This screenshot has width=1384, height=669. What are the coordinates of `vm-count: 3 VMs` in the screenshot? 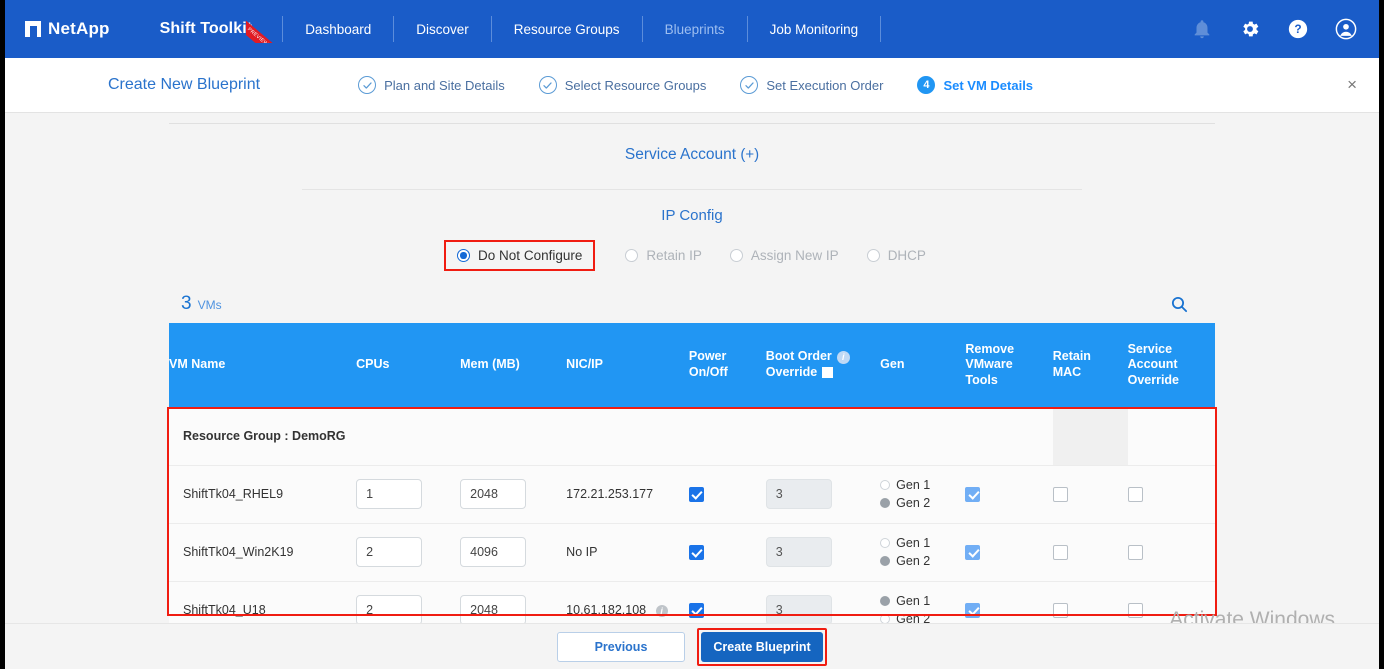 It's located at (201, 304).